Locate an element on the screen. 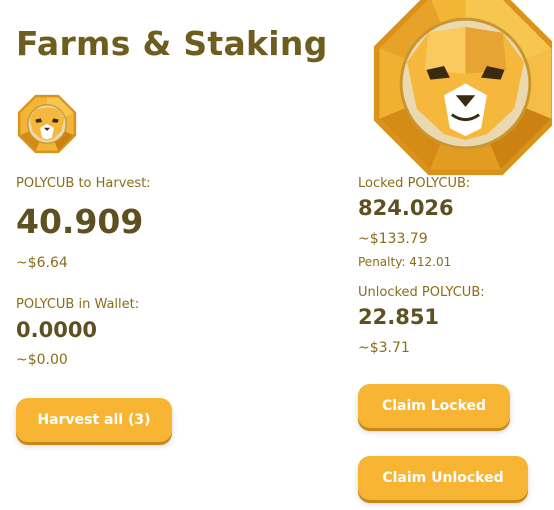  locked-amount: 824.026 is located at coordinates (406, 208).